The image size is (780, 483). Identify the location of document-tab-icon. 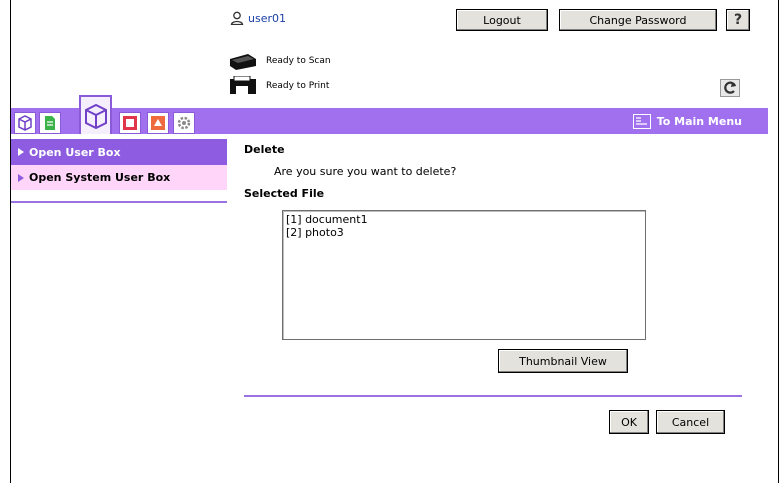
(50, 123).